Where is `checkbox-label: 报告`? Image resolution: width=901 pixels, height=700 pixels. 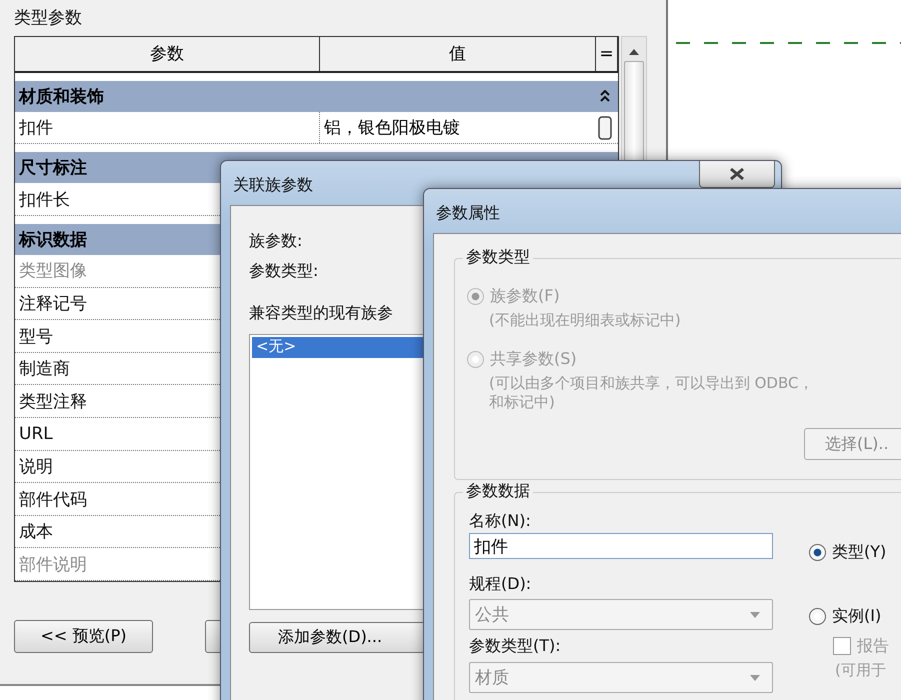
checkbox-label: 报告 is located at coordinates (873, 646).